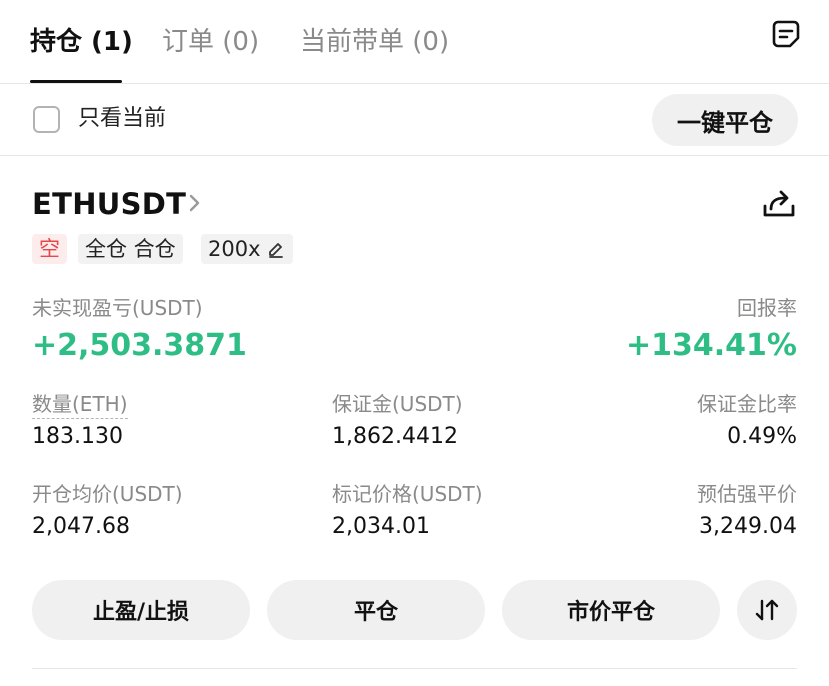  What do you see at coordinates (80, 404) in the screenshot?
I see `quantity-label: 数量(ETH)` at bounding box center [80, 404].